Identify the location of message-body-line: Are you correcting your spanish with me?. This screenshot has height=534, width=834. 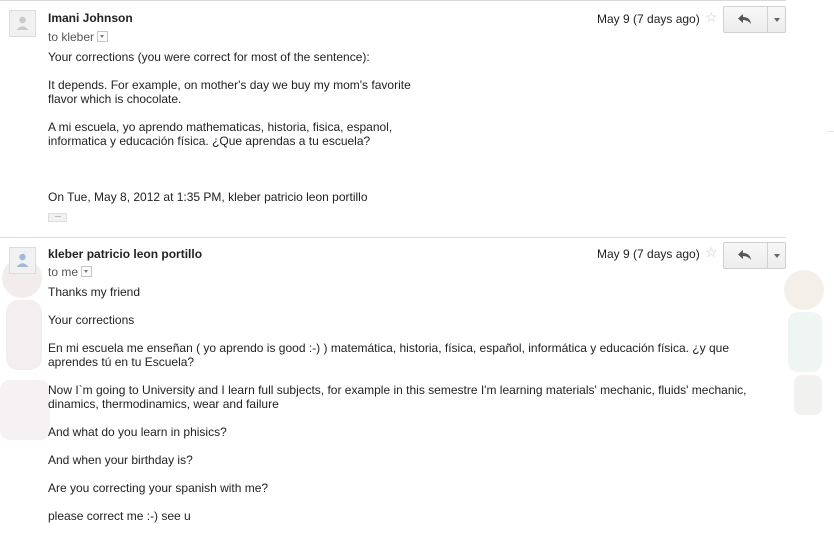
(158, 488).